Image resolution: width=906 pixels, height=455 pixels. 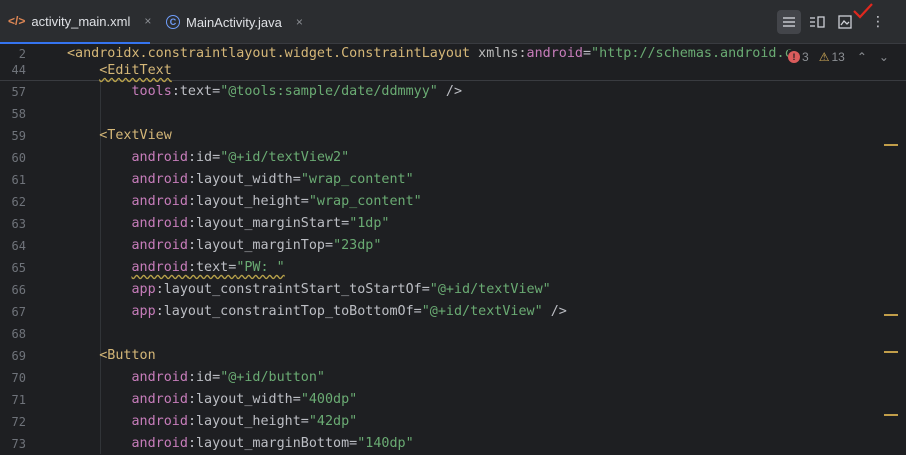 What do you see at coordinates (18, 92) in the screenshot?
I see `line-number: 57` at bounding box center [18, 92].